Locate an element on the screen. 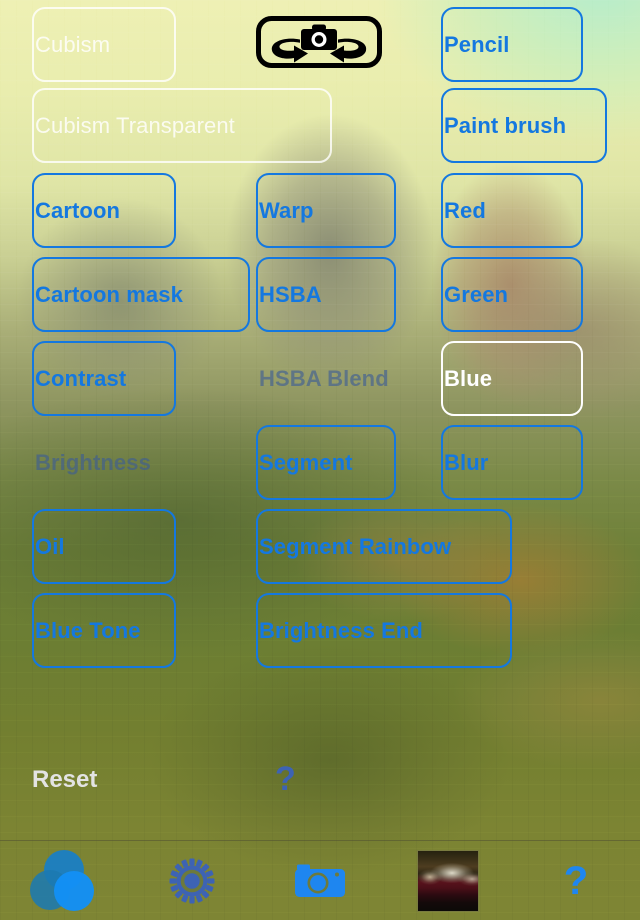 Image resolution: width=640 pixels, height=920 pixels. filter-button-hsba-blend: HSBA Blend is located at coordinates (324, 378).